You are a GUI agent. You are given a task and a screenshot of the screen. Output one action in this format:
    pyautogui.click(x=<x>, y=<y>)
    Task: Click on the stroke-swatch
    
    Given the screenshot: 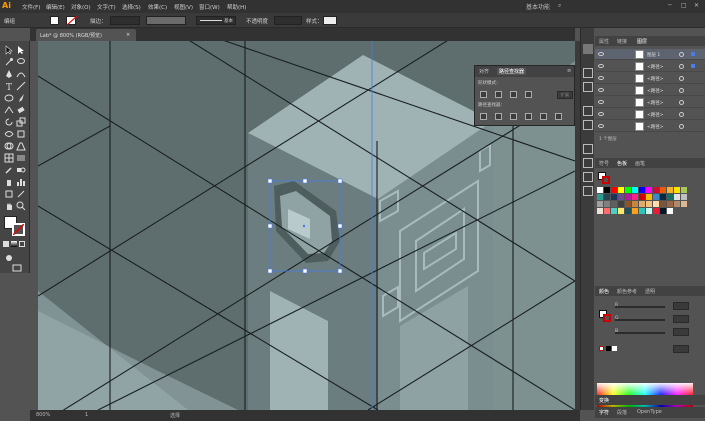 What is the action you would take?
    pyautogui.click(x=71, y=20)
    